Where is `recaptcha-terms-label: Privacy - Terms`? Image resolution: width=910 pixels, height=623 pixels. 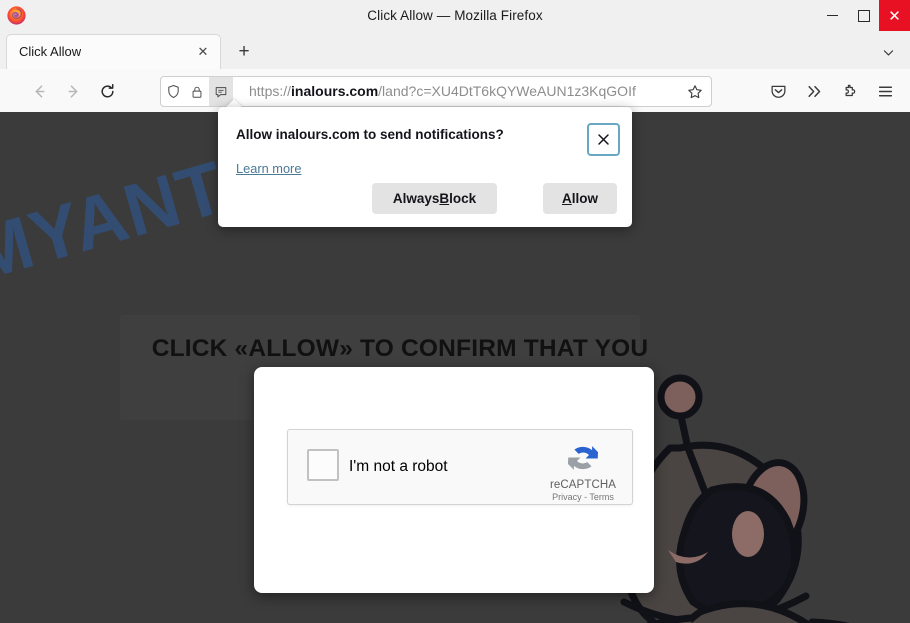 recaptcha-terms-label: Privacy - Terms is located at coordinates (583, 497).